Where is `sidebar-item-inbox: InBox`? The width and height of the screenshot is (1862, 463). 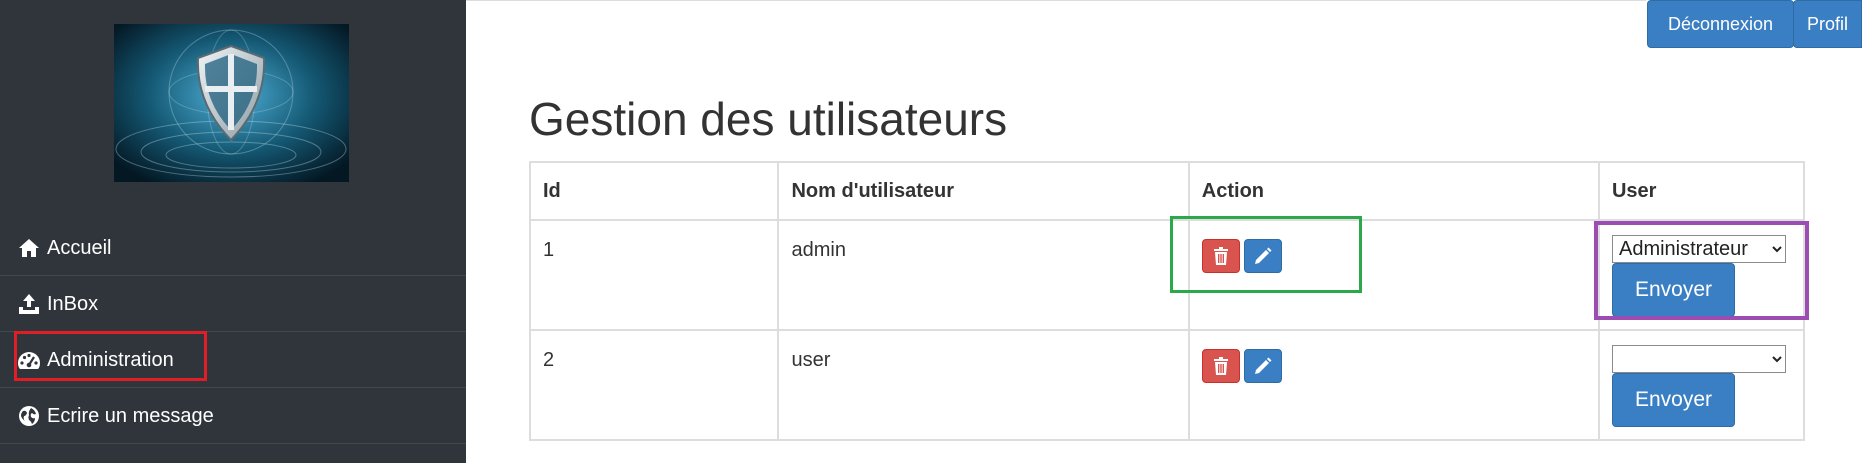
sidebar-item-inbox: InBox is located at coordinates (233, 304).